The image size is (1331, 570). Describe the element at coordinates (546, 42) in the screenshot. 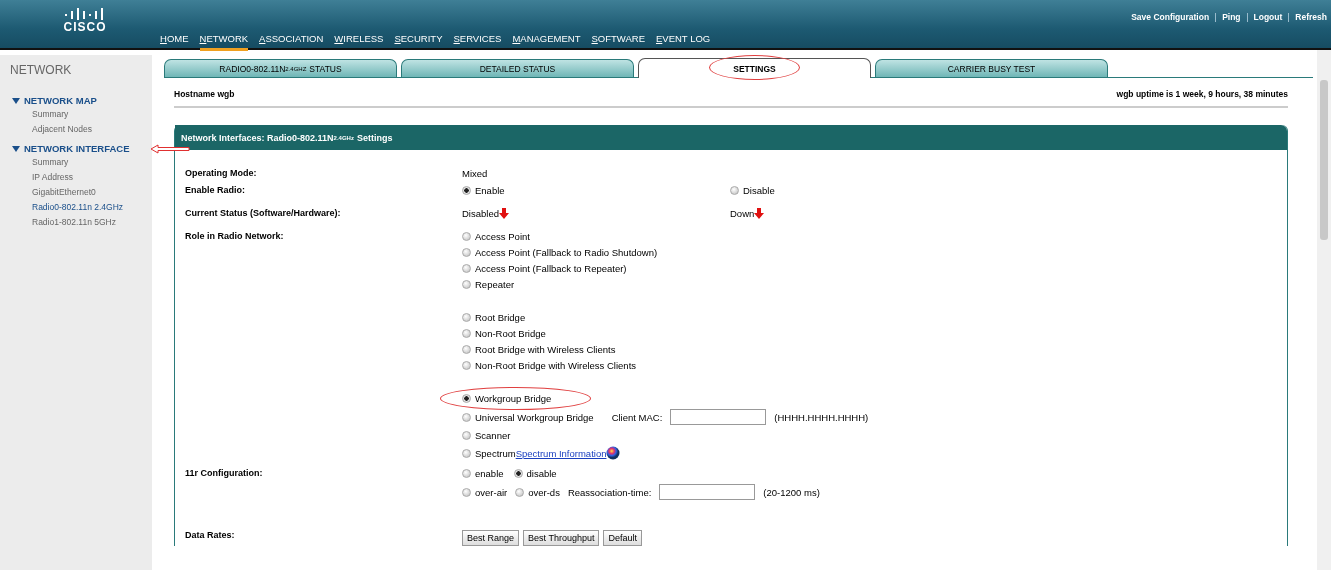

I see `nav-link: MANAGEMENT` at that location.